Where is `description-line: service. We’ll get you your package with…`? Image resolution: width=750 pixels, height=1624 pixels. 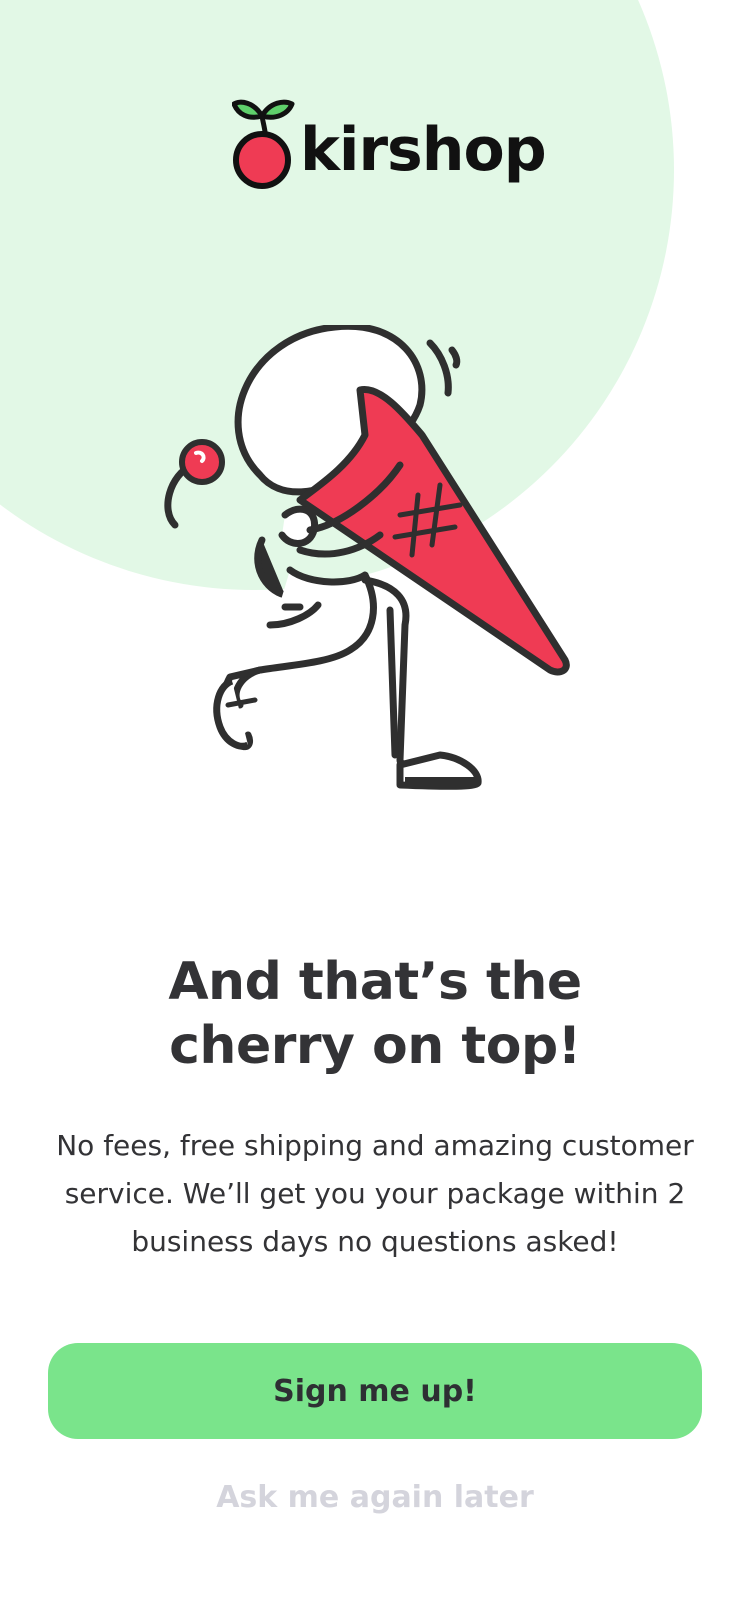 description-line: service. We’ll get you your package with… is located at coordinates (375, 1193).